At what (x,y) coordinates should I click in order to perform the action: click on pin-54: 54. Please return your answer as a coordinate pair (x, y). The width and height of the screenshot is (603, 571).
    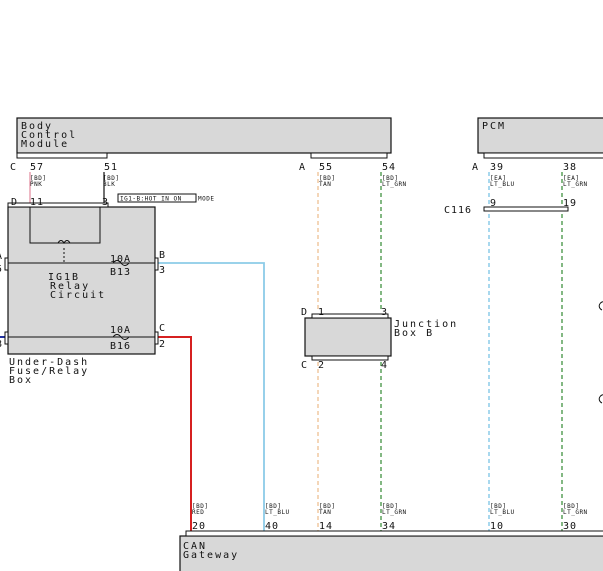
    Looking at the image, I should click on (389, 167).